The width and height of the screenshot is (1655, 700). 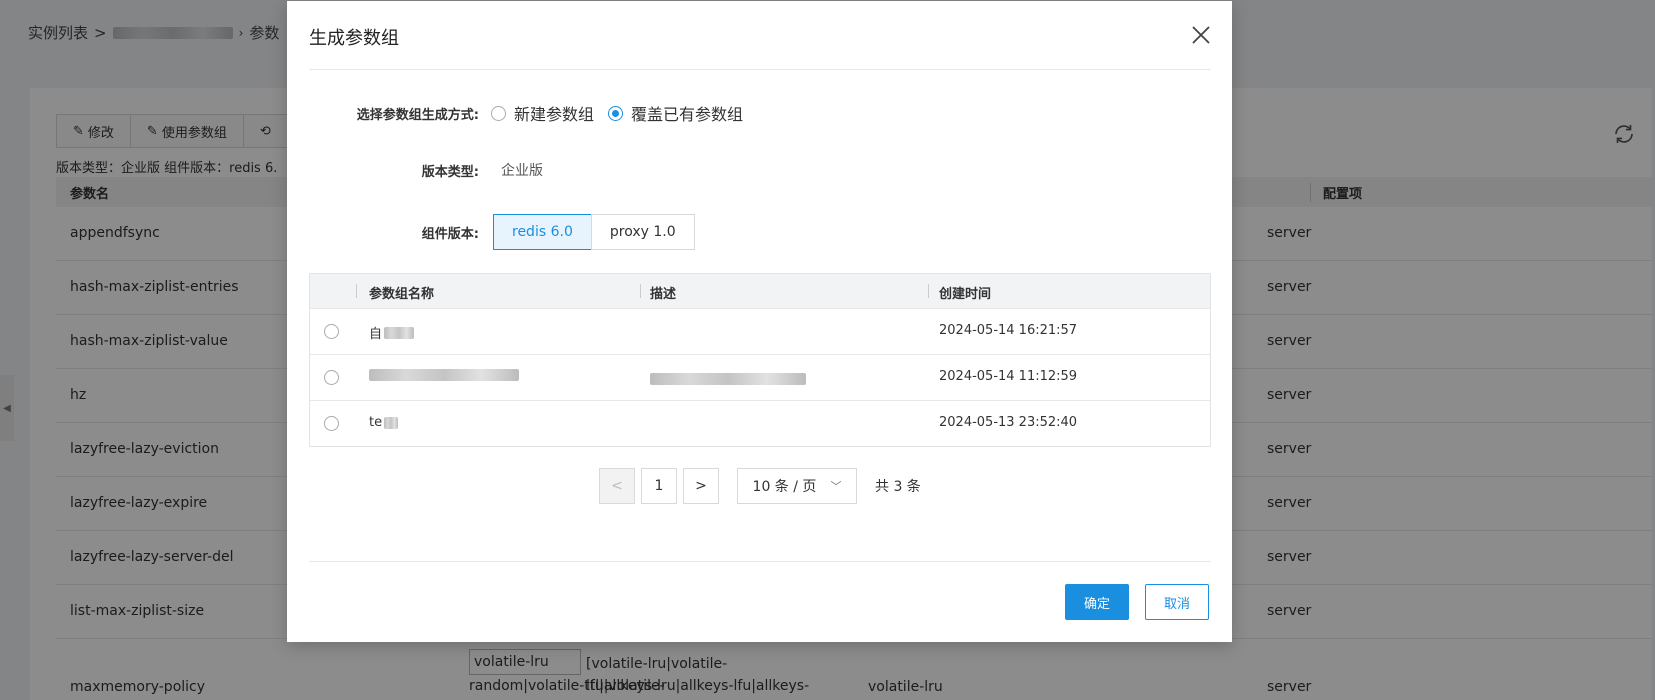 I want to click on group-name-cell, so click(x=444, y=375).